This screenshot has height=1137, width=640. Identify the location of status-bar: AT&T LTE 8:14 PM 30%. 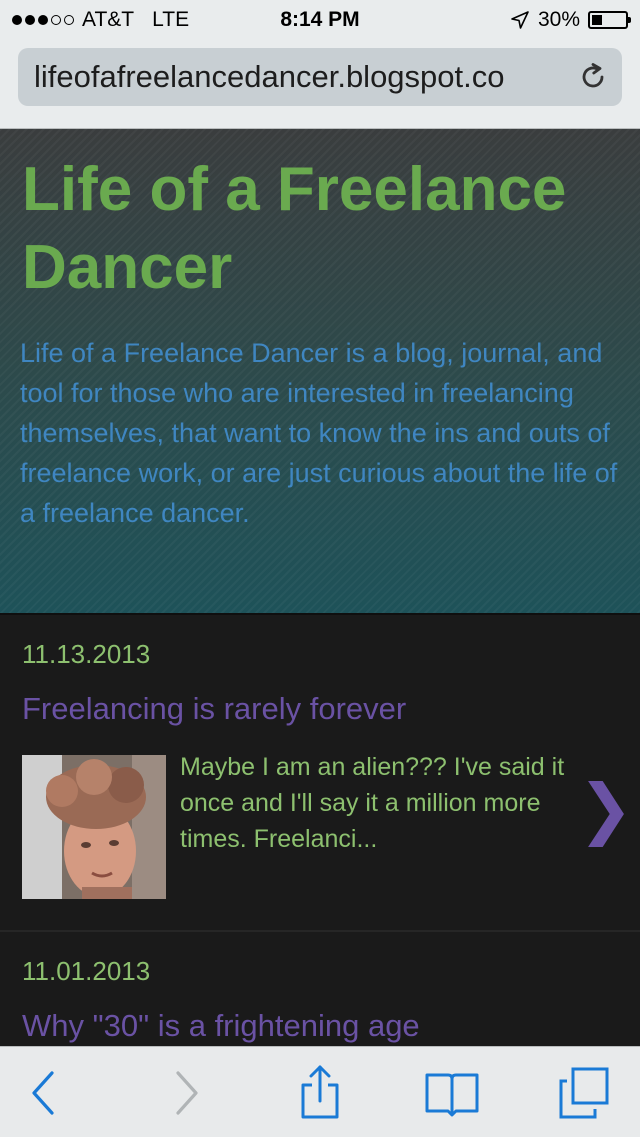
(320, 20).